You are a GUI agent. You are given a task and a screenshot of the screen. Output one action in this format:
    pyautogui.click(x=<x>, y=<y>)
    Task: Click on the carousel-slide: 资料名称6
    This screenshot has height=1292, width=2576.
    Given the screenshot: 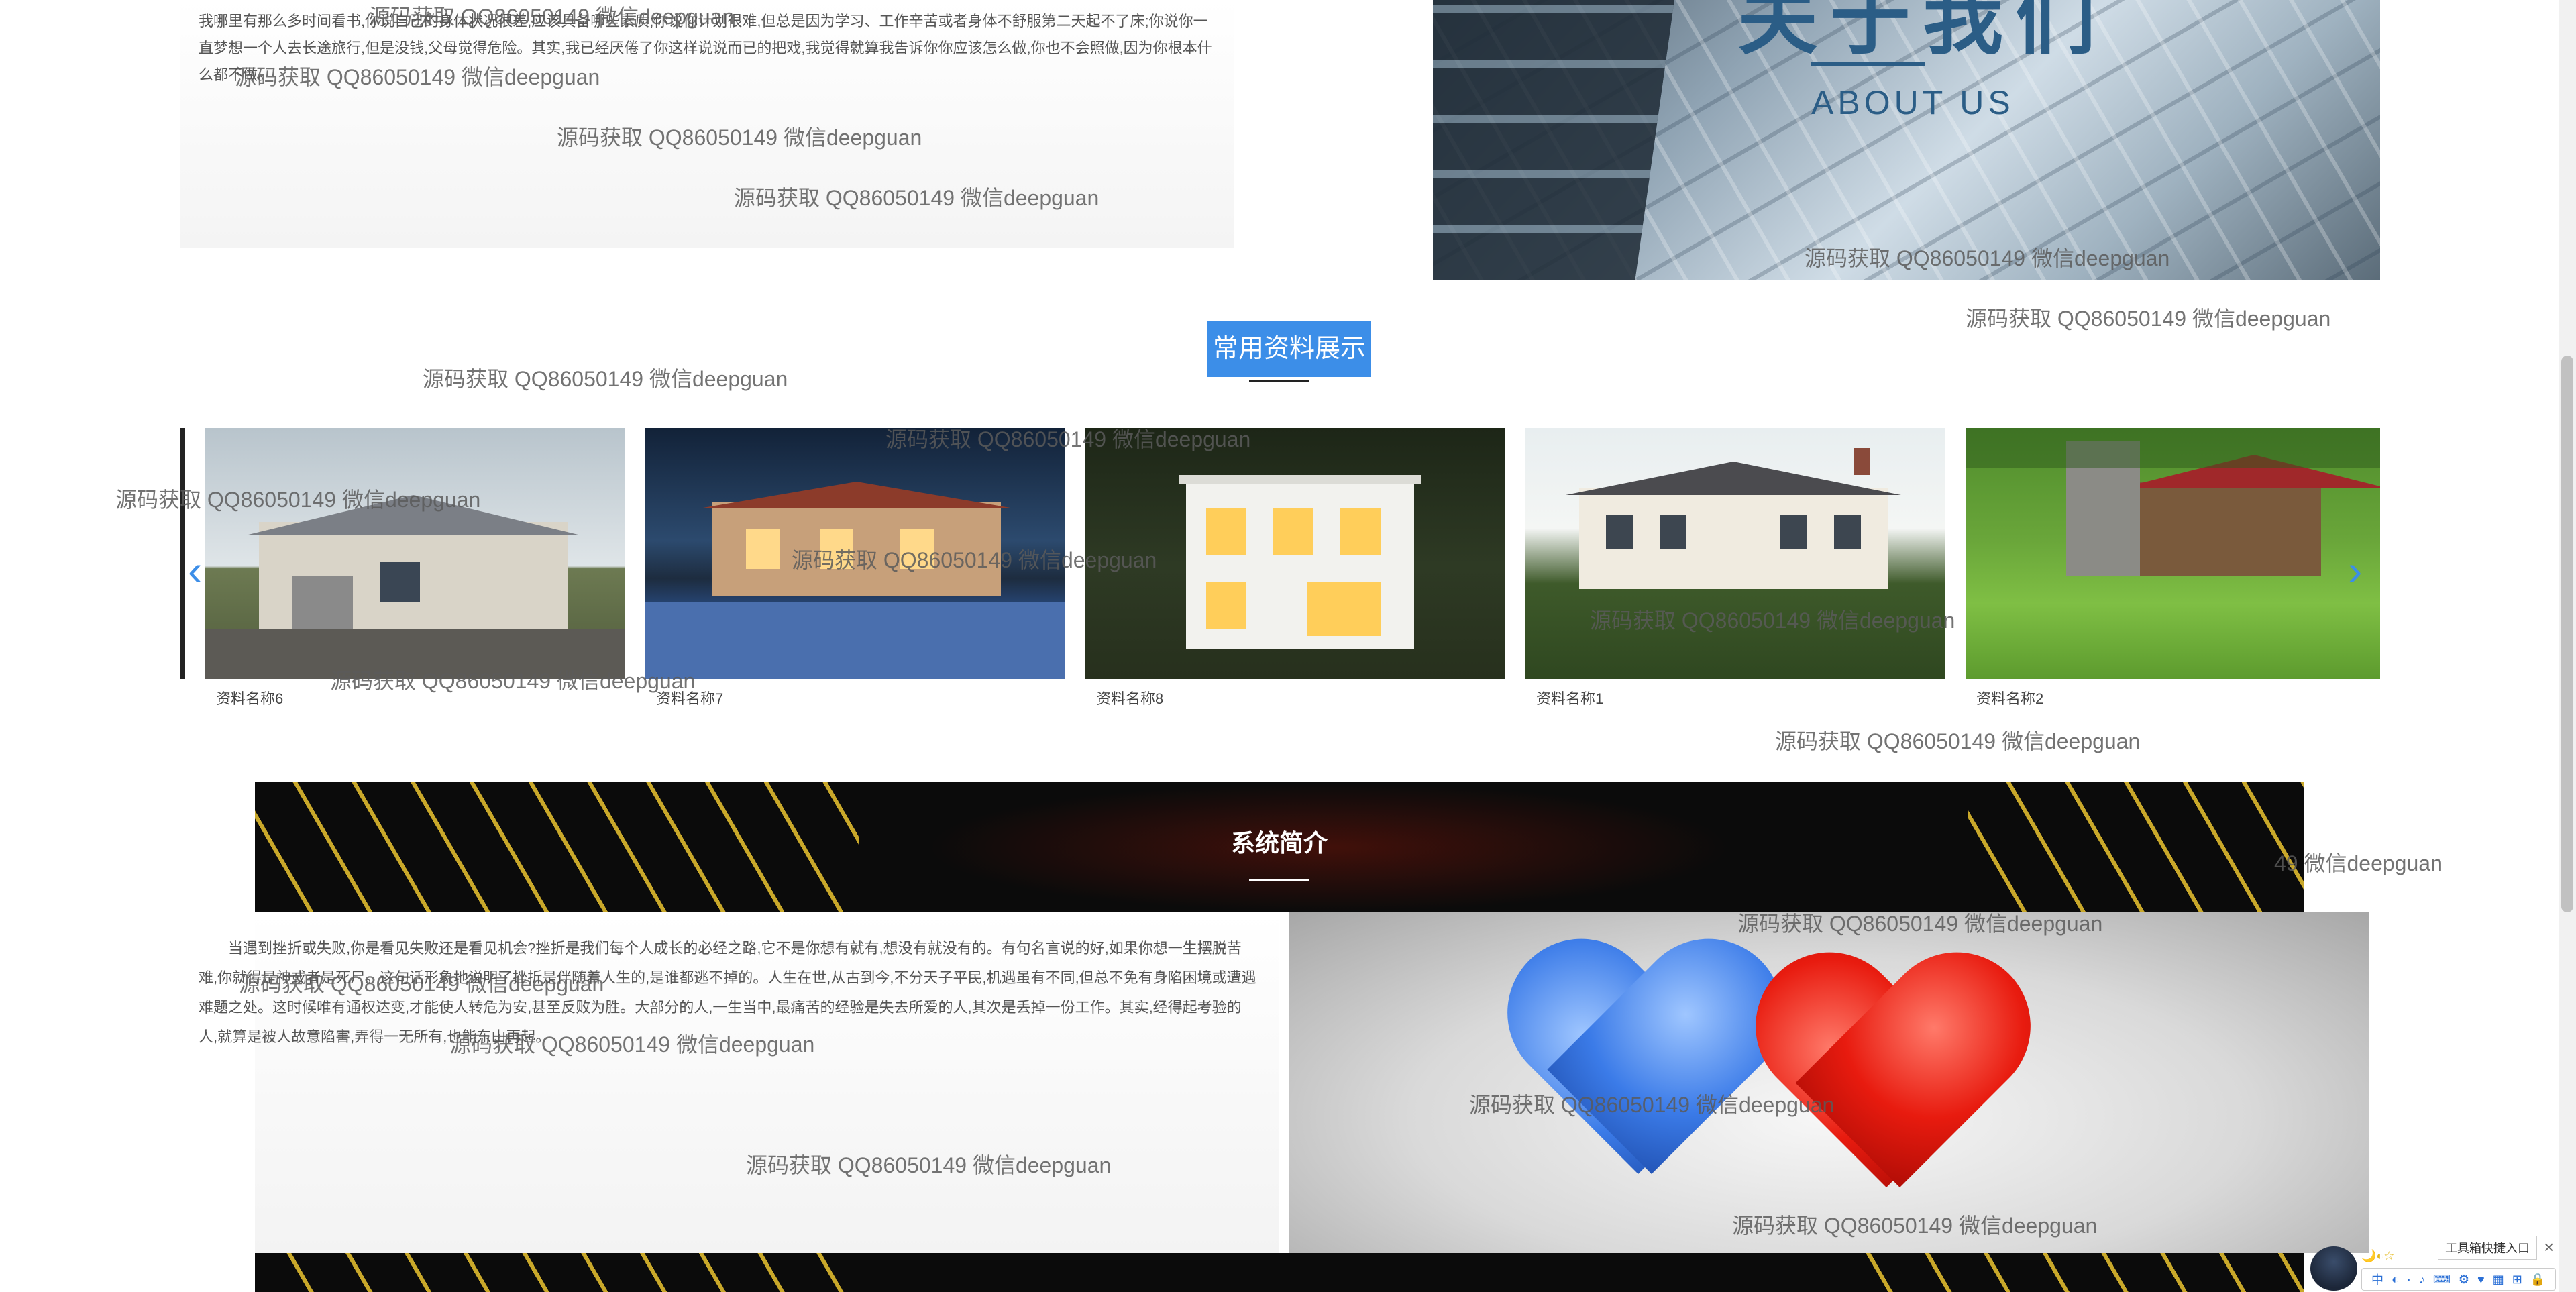 What is the action you would take?
    pyautogui.click(x=415, y=569)
    